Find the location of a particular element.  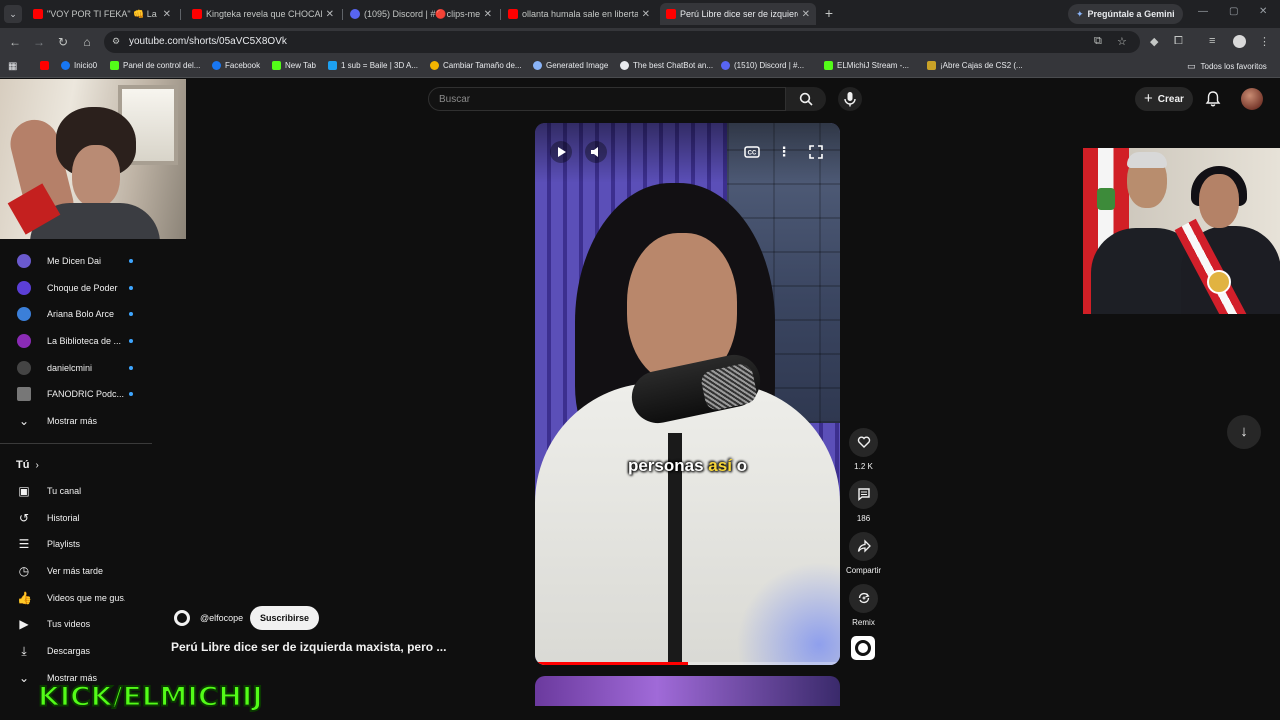

sound-thumbnail is located at coordinates (863, 648).